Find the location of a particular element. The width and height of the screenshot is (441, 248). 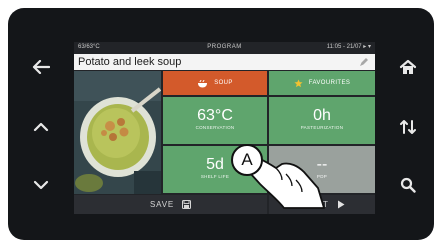

back-arrow-icon is located at coordinates (41, 67).